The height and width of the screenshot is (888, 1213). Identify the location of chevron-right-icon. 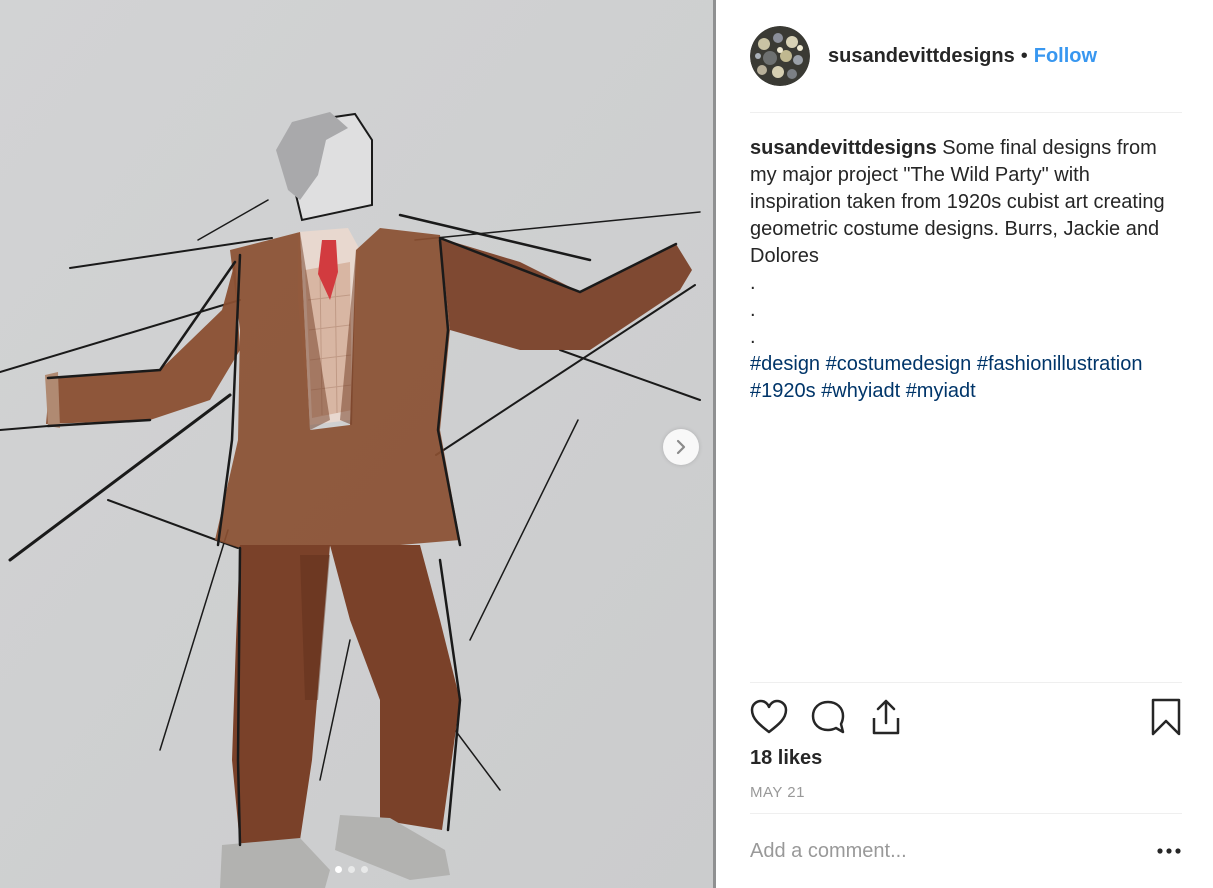
(681, 447).